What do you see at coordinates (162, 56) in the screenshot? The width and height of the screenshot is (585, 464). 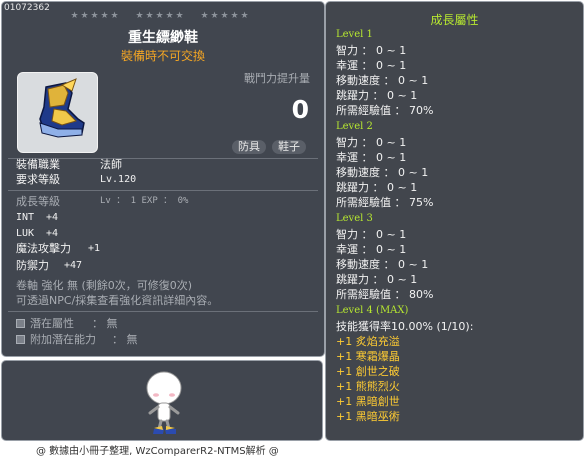 I see `trade-restriction: 裝備時不可交換` at bounding box center [162, 56].